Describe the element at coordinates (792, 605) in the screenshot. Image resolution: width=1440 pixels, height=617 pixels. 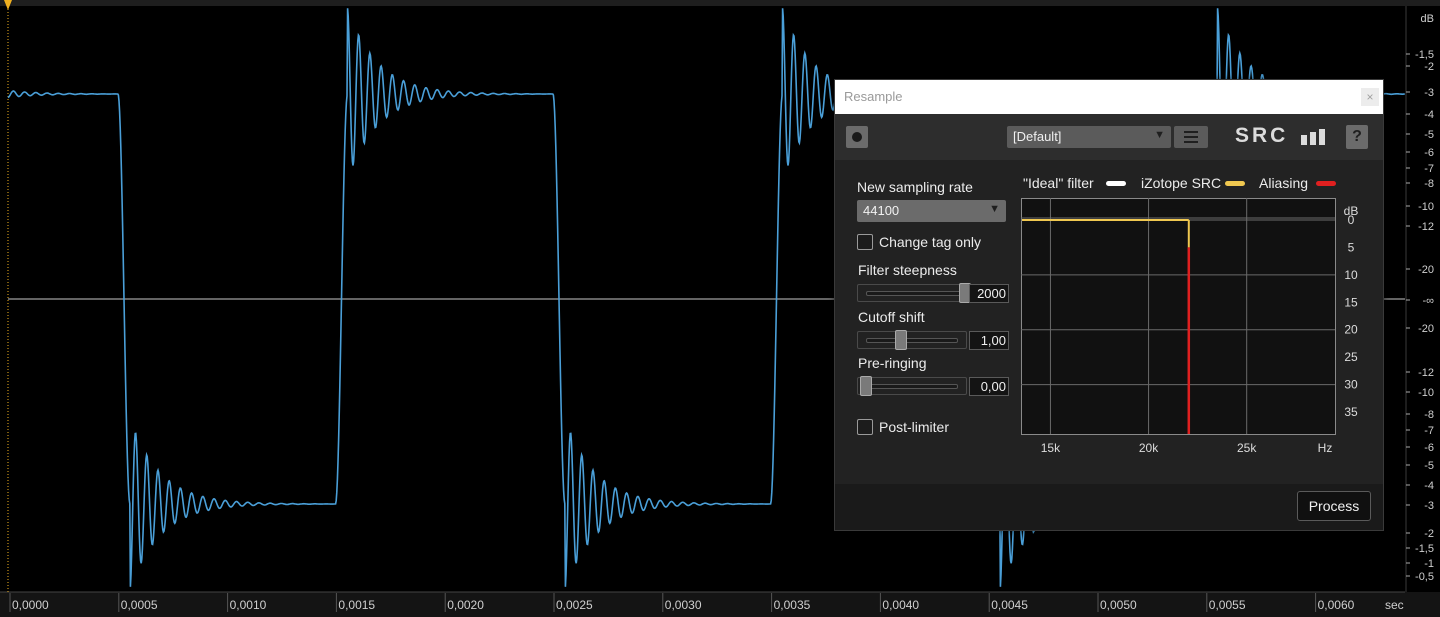
I see `time-label: 0,0035` at that location.